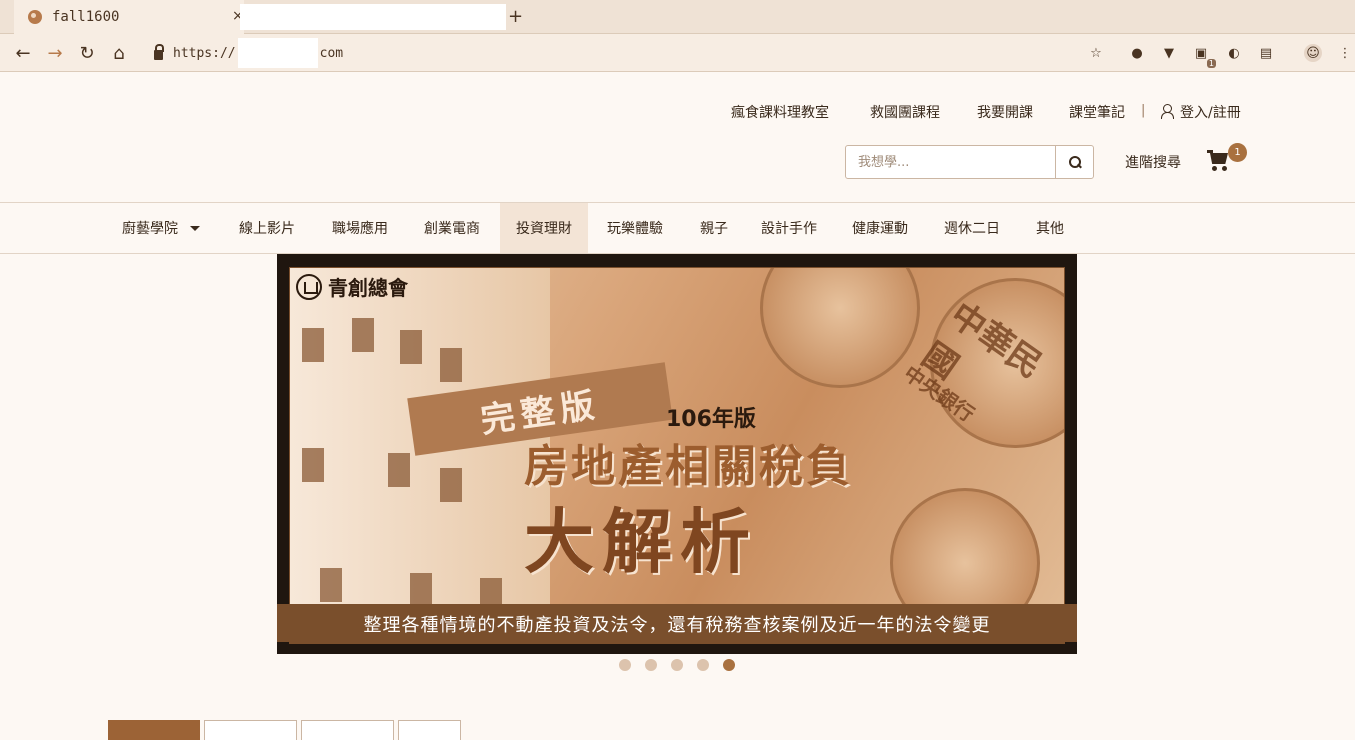 This screenshot has width=1355, height=740. Describe the element at coordinates (159, 52) in the screenshot. I see `lock-icon` at that location.